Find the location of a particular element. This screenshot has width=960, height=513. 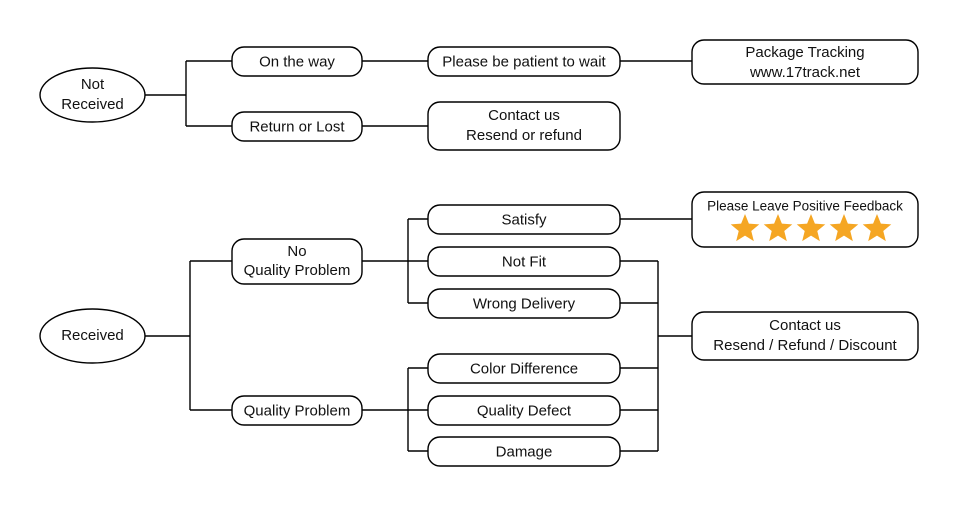

be-patient-label: Please be patient to wait is located at coordinates (524, 61).